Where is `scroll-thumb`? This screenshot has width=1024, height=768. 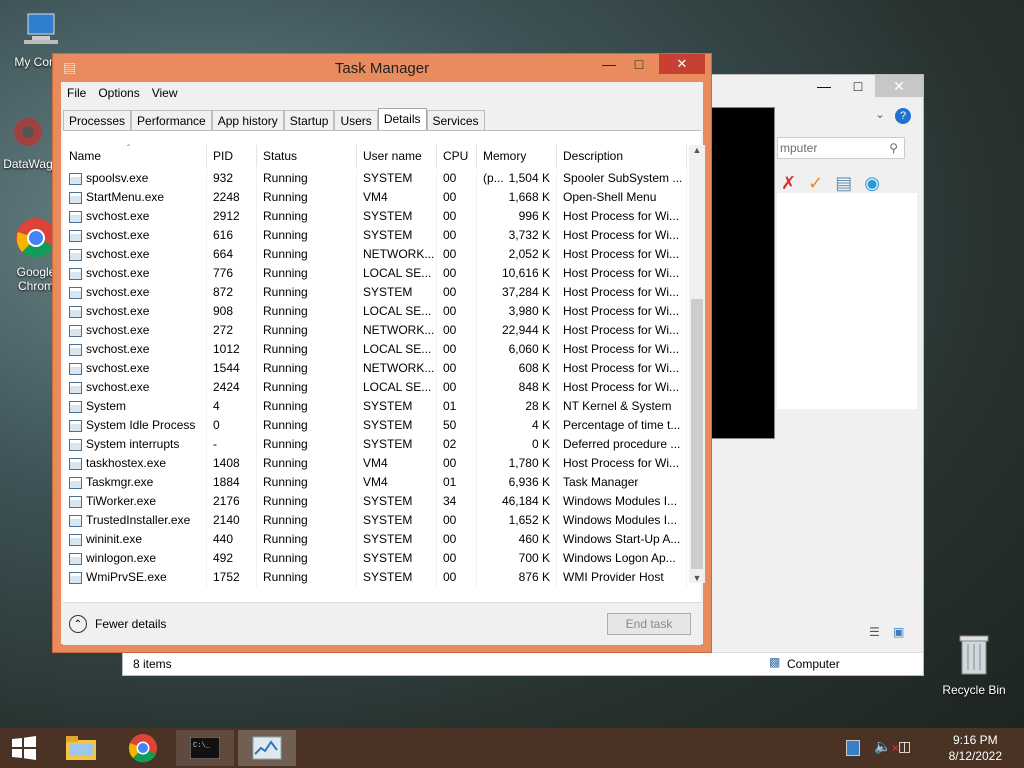 scroll-thumb is located at coordinates (697, 434).